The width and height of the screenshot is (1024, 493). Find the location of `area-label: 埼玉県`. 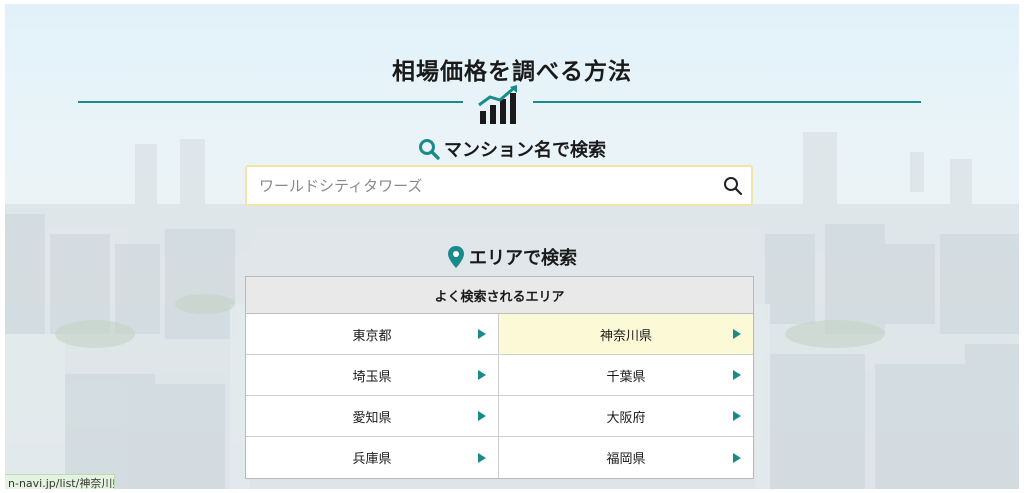

area-label: 埼玉県 is located at coordinates (372, 377).